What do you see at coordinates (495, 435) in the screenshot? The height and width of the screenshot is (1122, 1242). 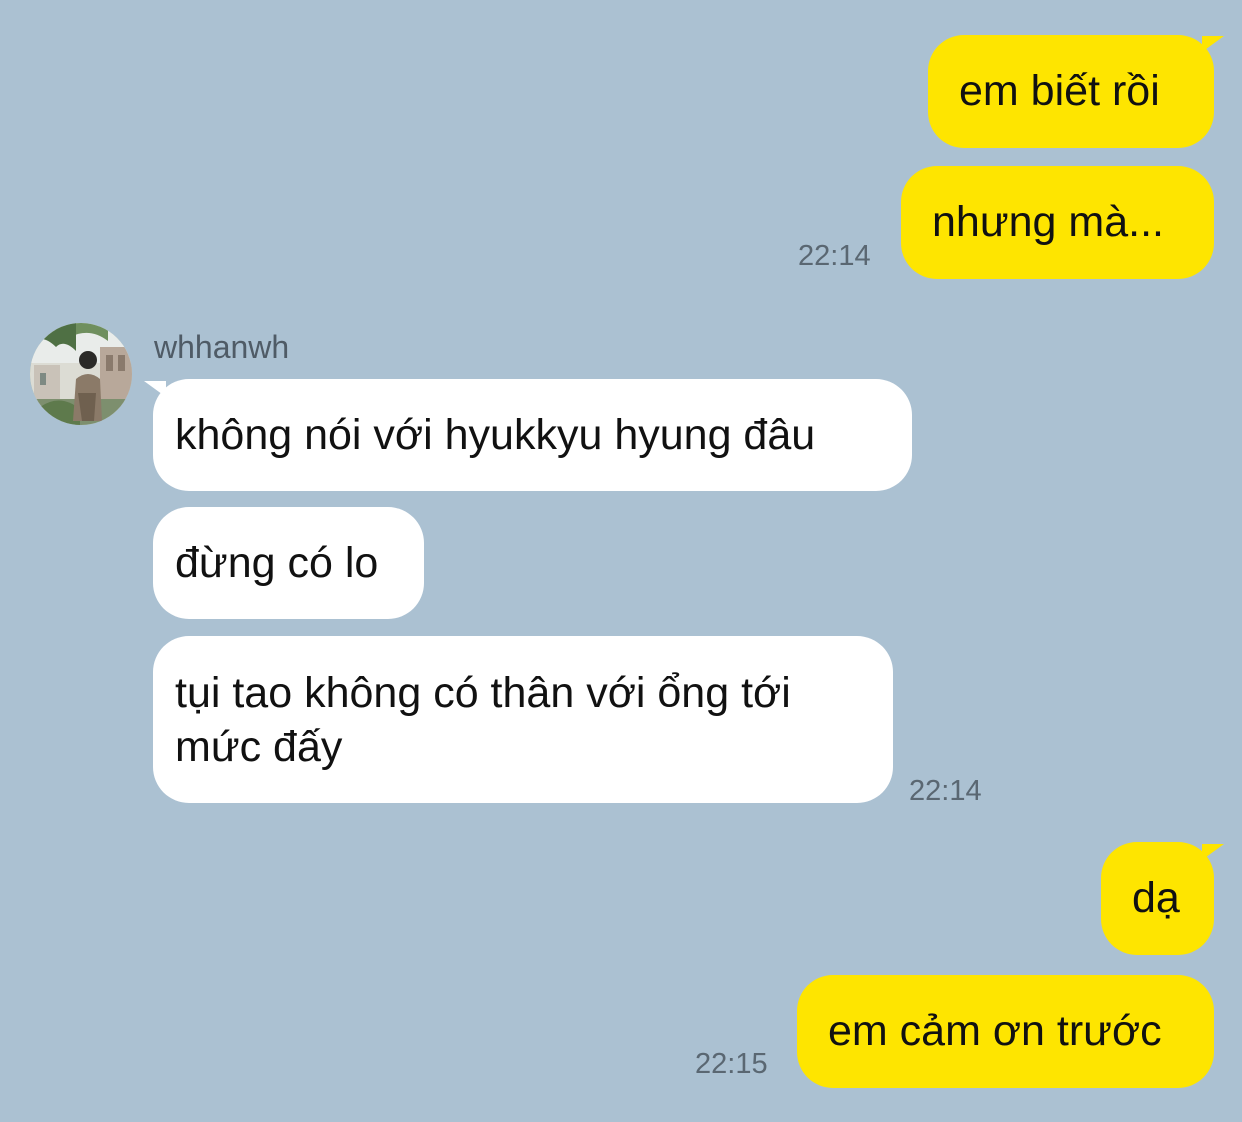 I see `message-text: không nói với hyukkyu hyung đâu` at bounding box center [495, 435].